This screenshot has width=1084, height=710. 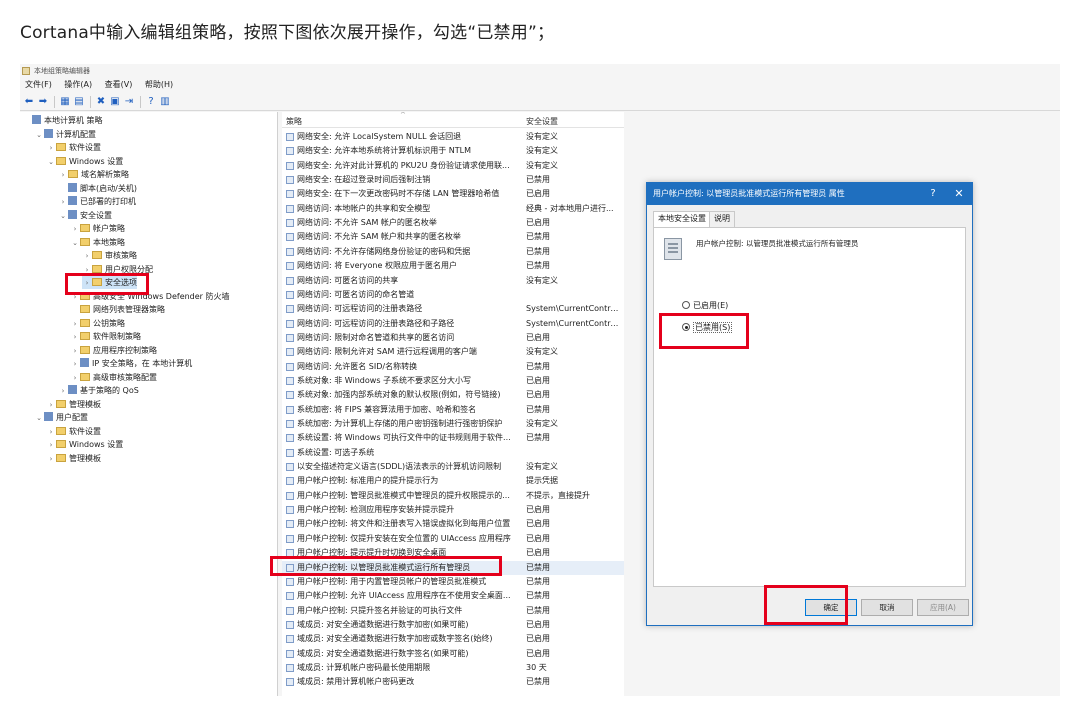 What do you see at coordinates (453, 252) in the screenshot?
I see `policy-row: 网络访问: 不允许存储网络身份验证的密码和凭据 已禁用` at bounding box center [453, 252].